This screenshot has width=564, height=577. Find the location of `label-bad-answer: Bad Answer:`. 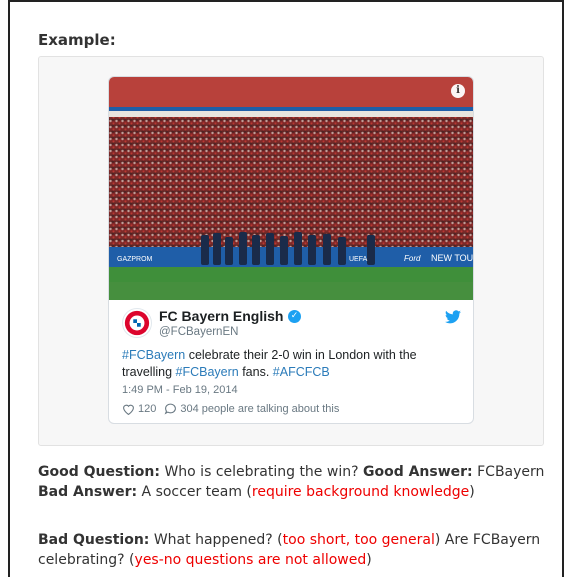

label-bad-answer: Bad Answer: is located at coordinates (88, 492).